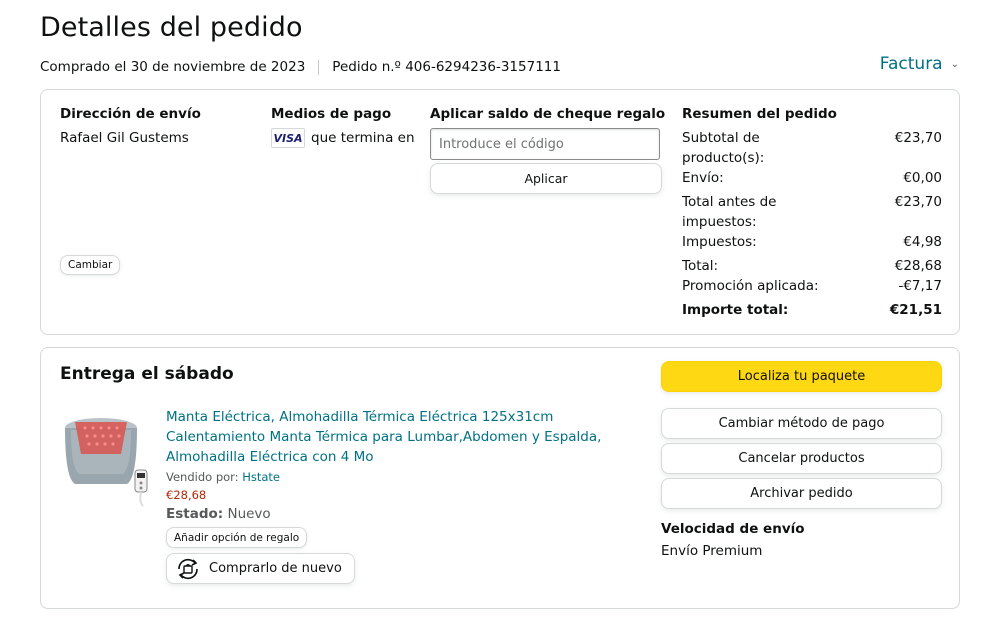 The image size is (983, 627). I want to click on shipping-heading: Dirección de envío, so click(130, 114).